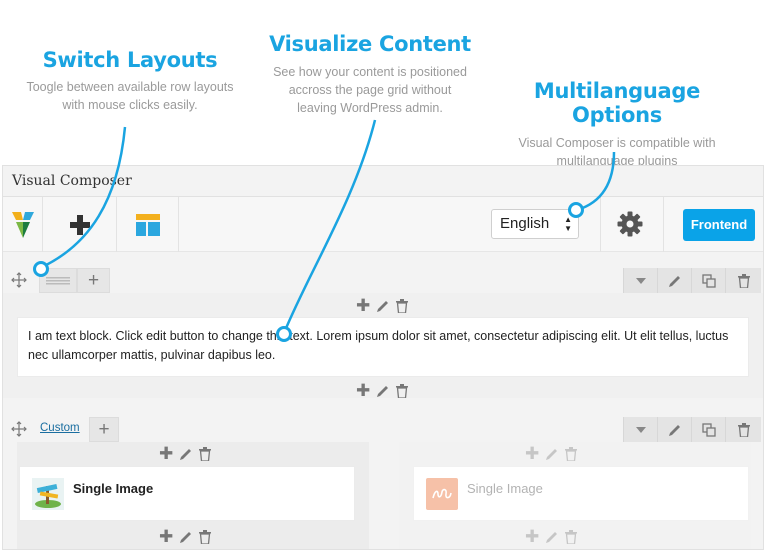  What do you see at coordinates (383, 181) in the screenshot?
I see `panel-title: Visual Composer` at bounding box center [383, 181].